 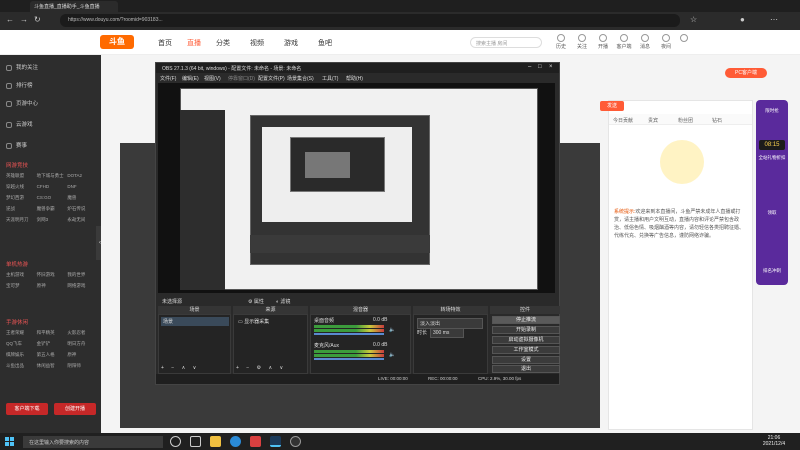 I want to click on game-link: 明日方舟, so click(x=82, y=344).